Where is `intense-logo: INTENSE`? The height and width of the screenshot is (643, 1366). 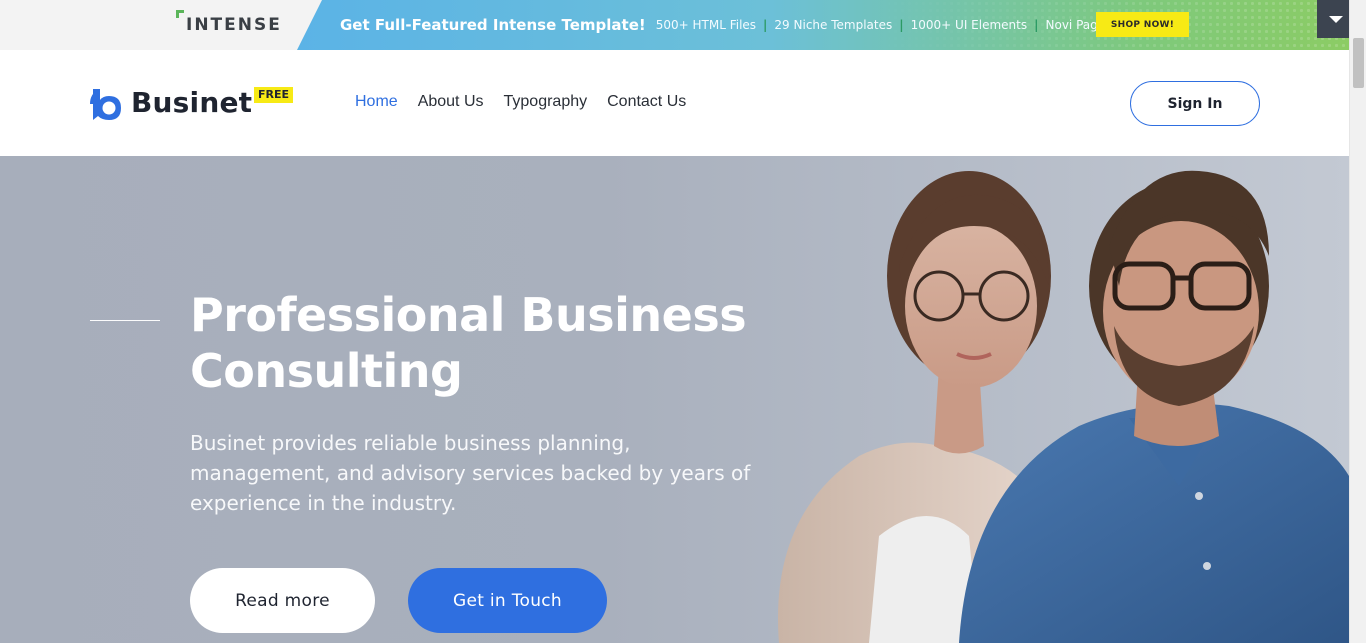
intense-logo: INTENSE is located at coordinates (229, 25).